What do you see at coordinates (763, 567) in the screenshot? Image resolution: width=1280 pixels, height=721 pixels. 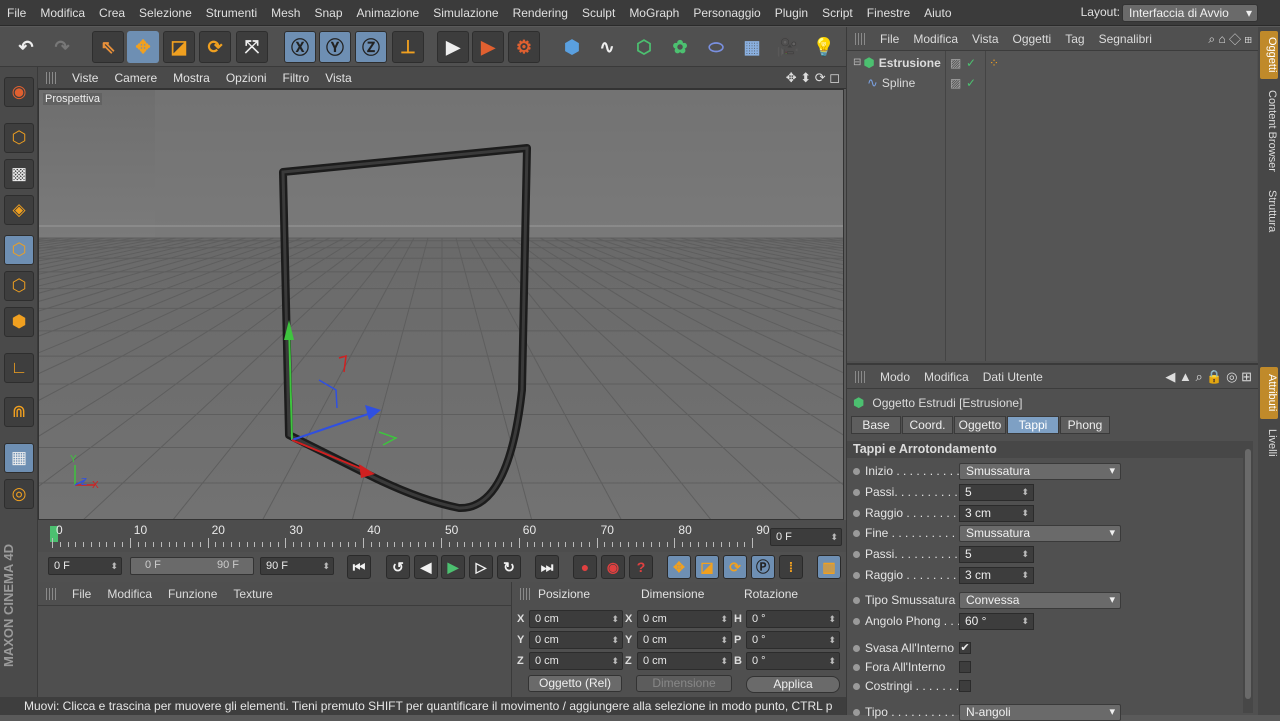 I see `key-parameter-icon: Ⓟ` at bounding box center [763, 567].